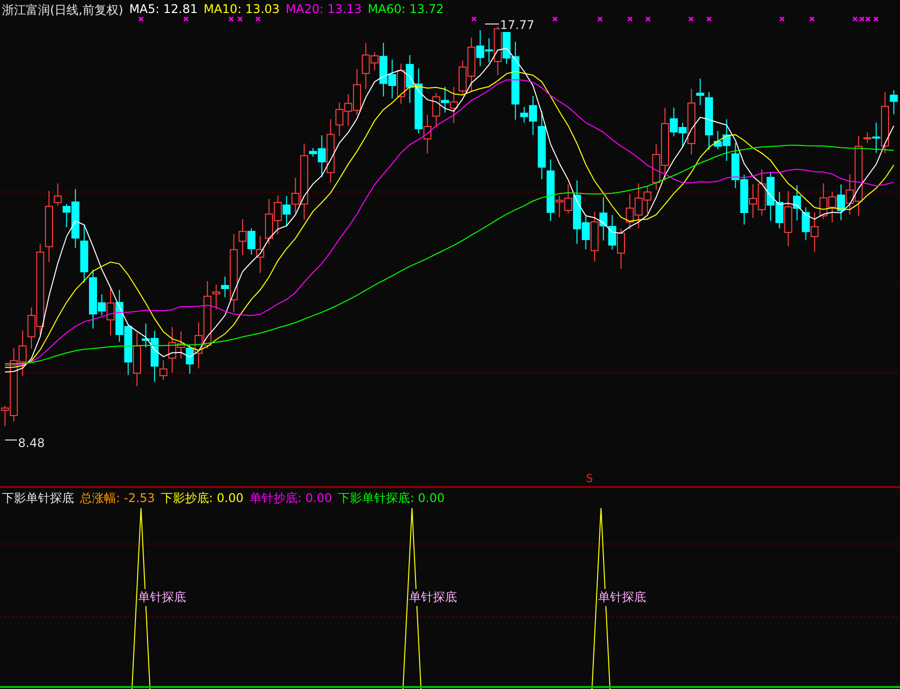  I want to click on signal-mark: S, so click(589, 478).